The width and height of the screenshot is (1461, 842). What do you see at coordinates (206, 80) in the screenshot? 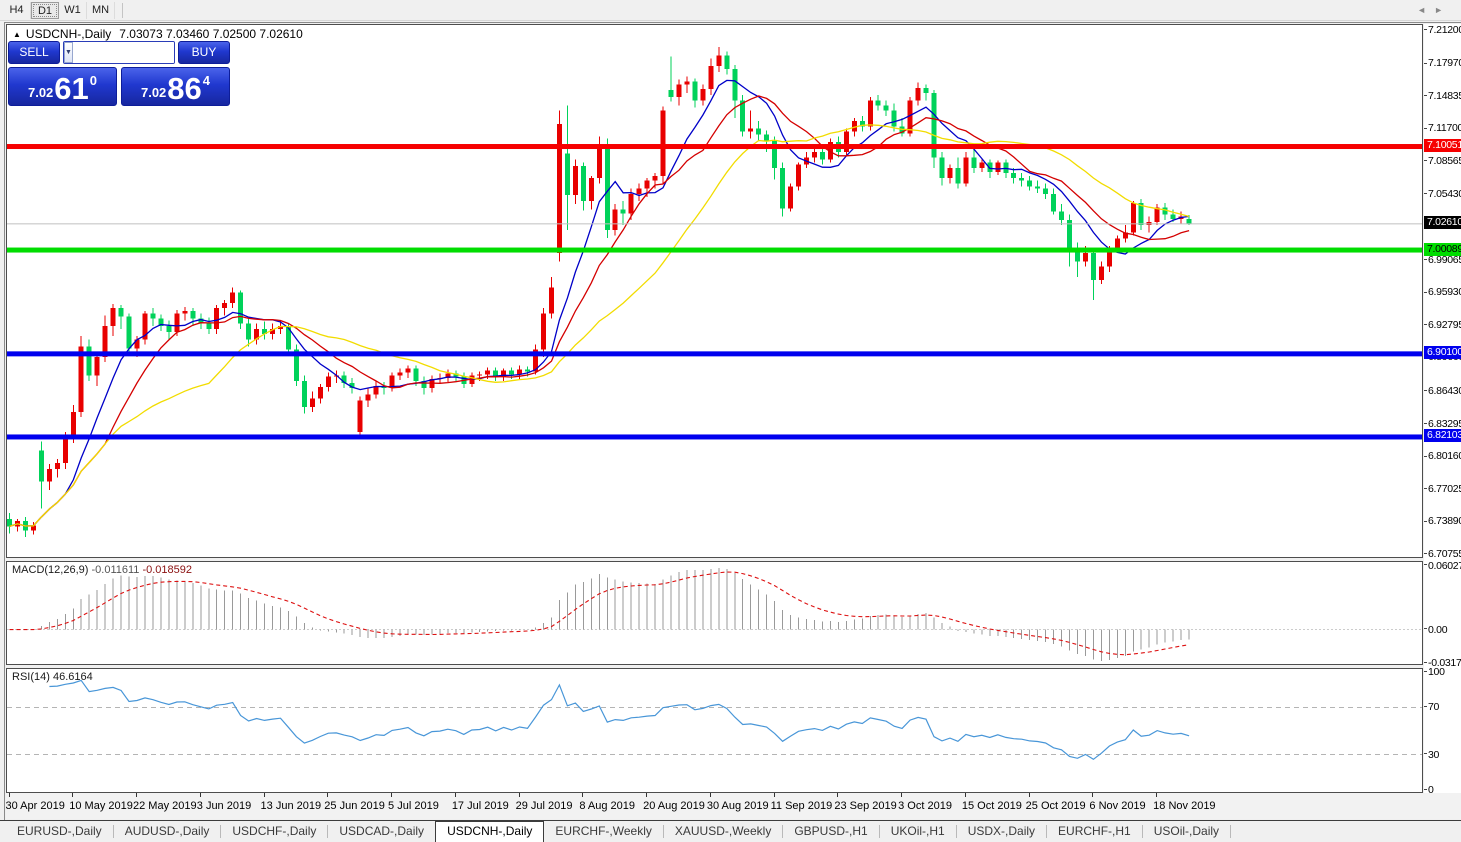
I see `buy-price-pip-digit: 4` at bounding box center [206, 80].